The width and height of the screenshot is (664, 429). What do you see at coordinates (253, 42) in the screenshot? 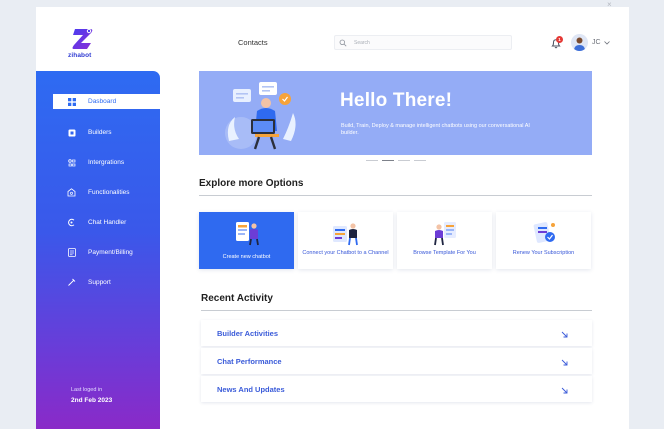
I see `nav-contacts-link: Contacts` at bounding box center [253, 42].